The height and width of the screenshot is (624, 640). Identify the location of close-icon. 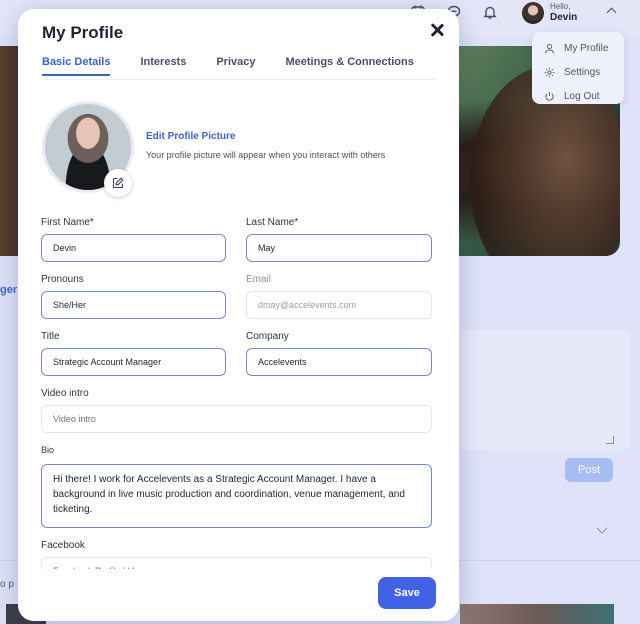
(437, 30).